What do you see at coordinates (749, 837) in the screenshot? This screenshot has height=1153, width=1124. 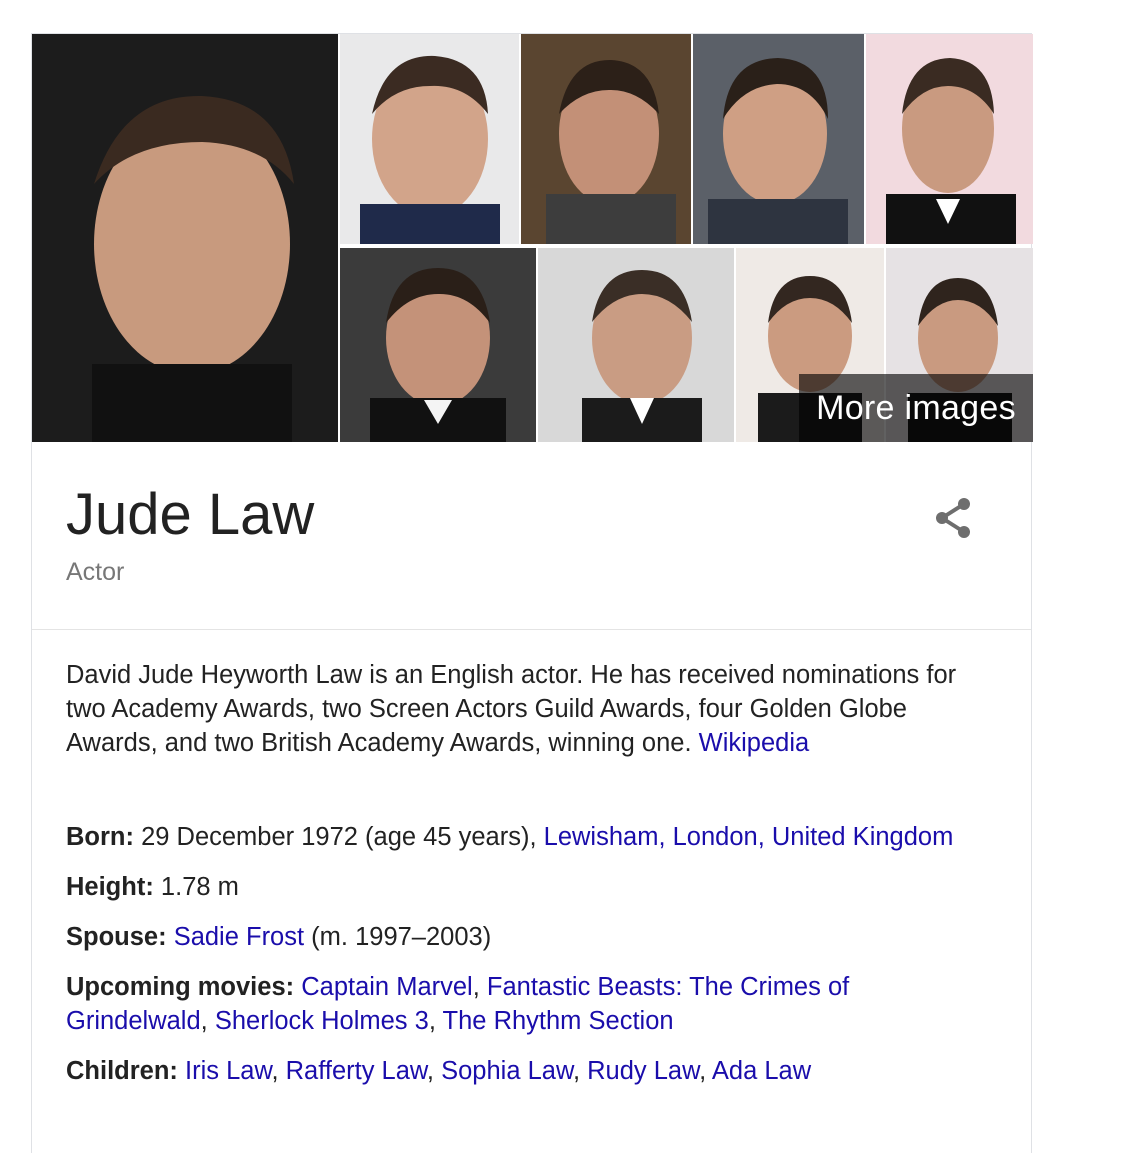 I see `birthplace-link: Lewisham, London, United Kingdom` at bounding box center [749, 837].